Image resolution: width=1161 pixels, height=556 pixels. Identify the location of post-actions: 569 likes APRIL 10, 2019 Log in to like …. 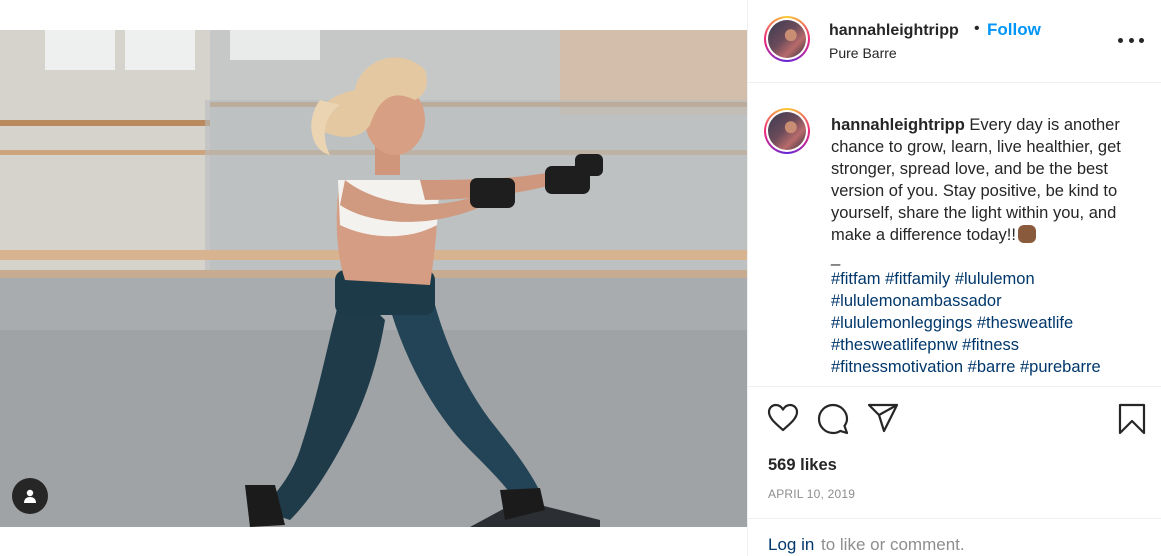
(954, 471).